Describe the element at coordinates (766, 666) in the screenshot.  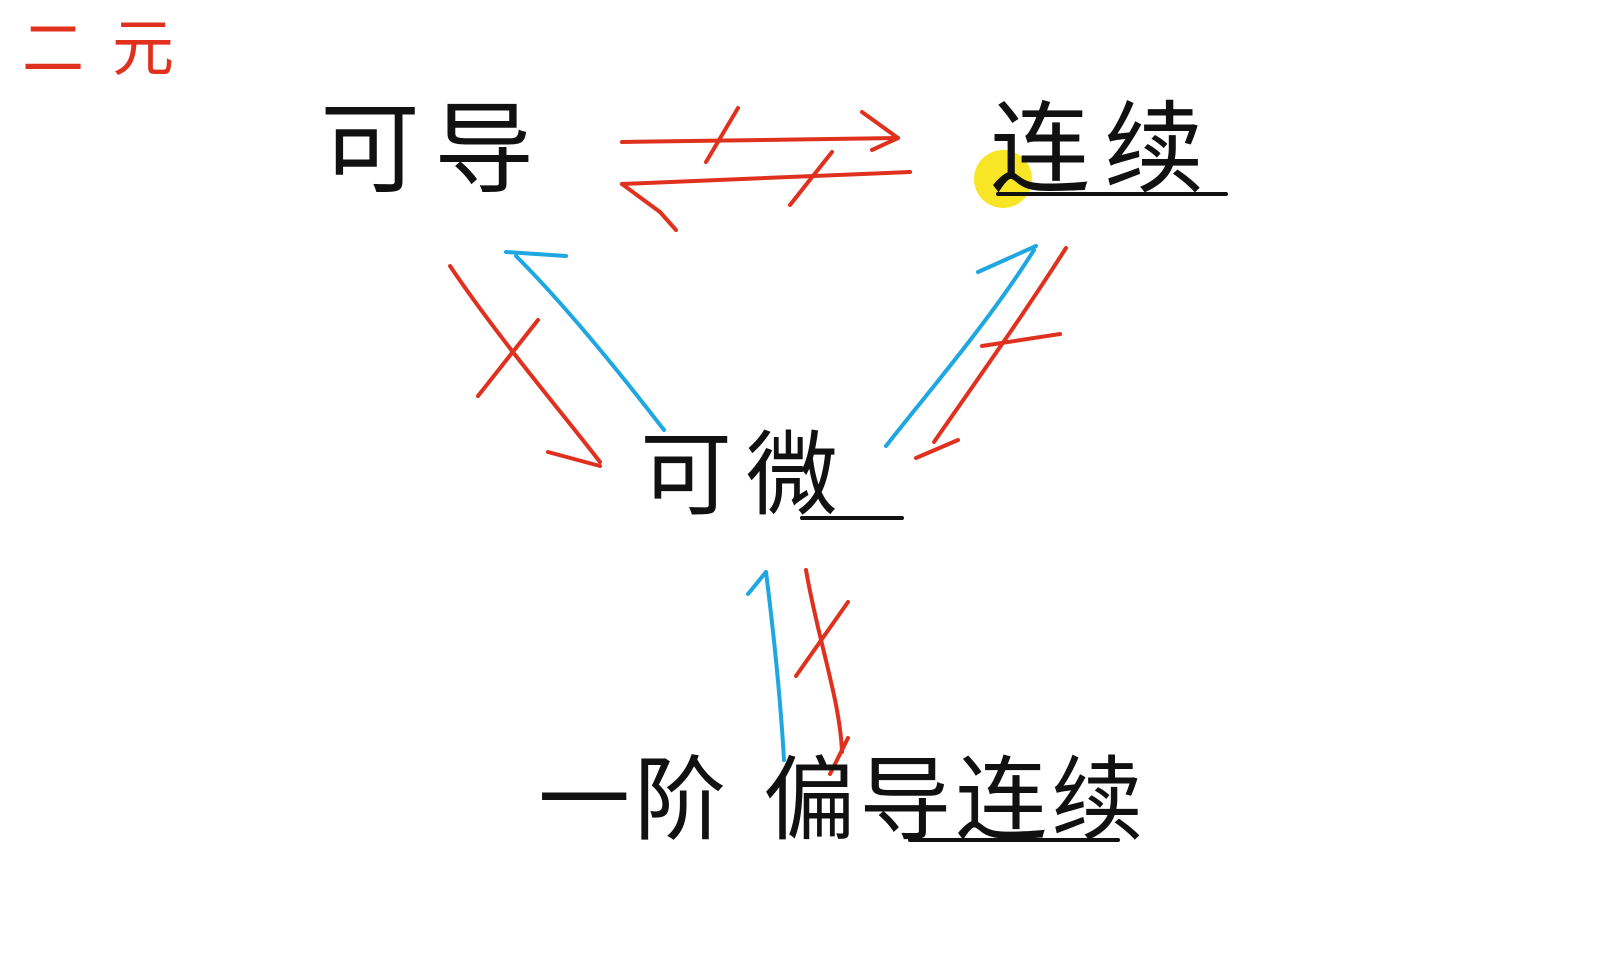
I see `arrow-bottom-to-center` at that location.